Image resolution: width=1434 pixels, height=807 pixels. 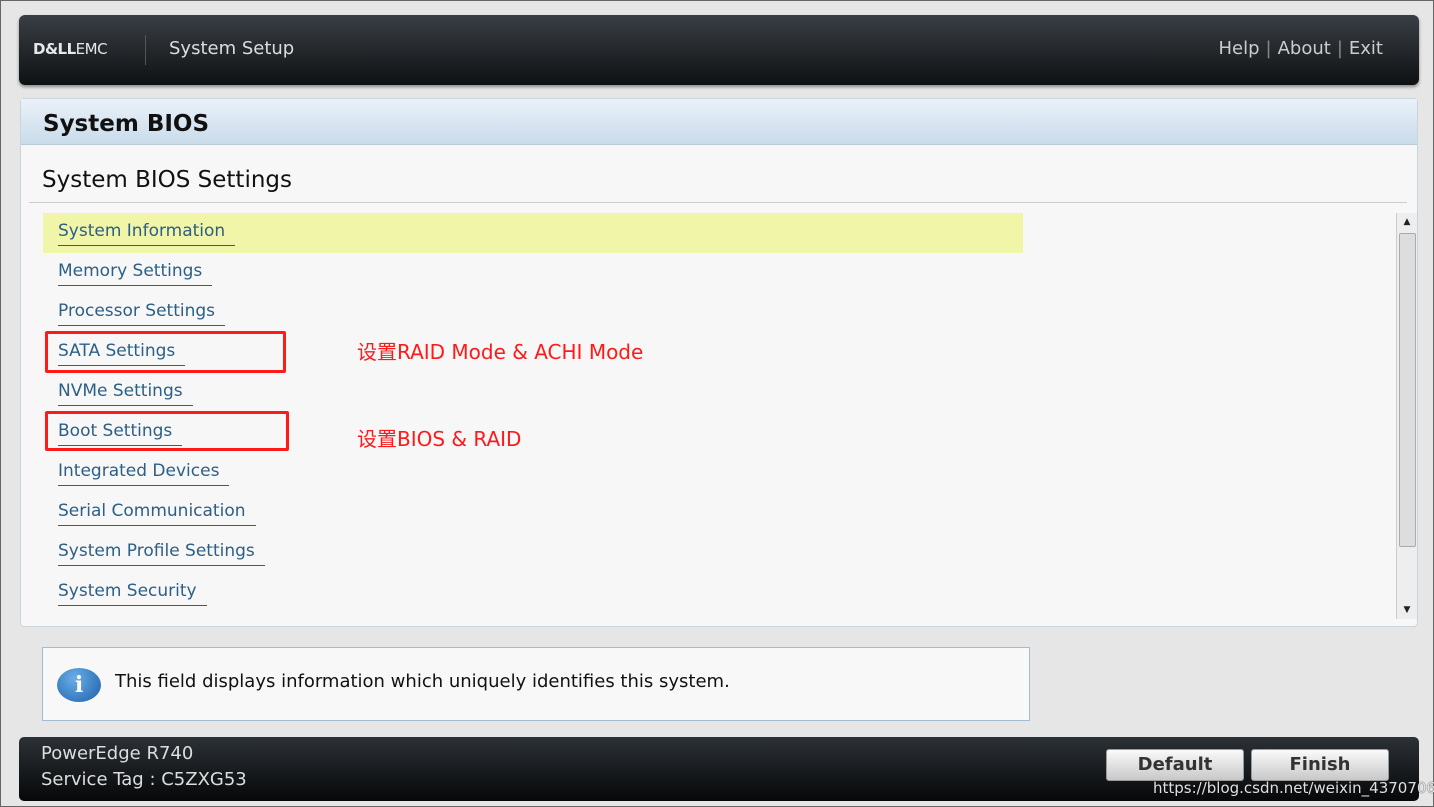 I want to click on scrollbar-thumb, so click(x=1407, y=390).